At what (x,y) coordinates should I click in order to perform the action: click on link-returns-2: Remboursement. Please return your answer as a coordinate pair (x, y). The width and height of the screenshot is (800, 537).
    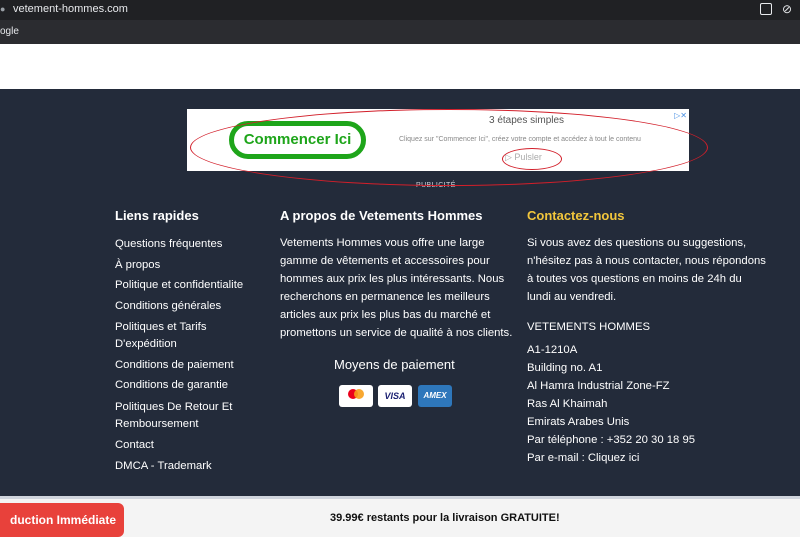
    Looking at the image, I should click on (157, 424).